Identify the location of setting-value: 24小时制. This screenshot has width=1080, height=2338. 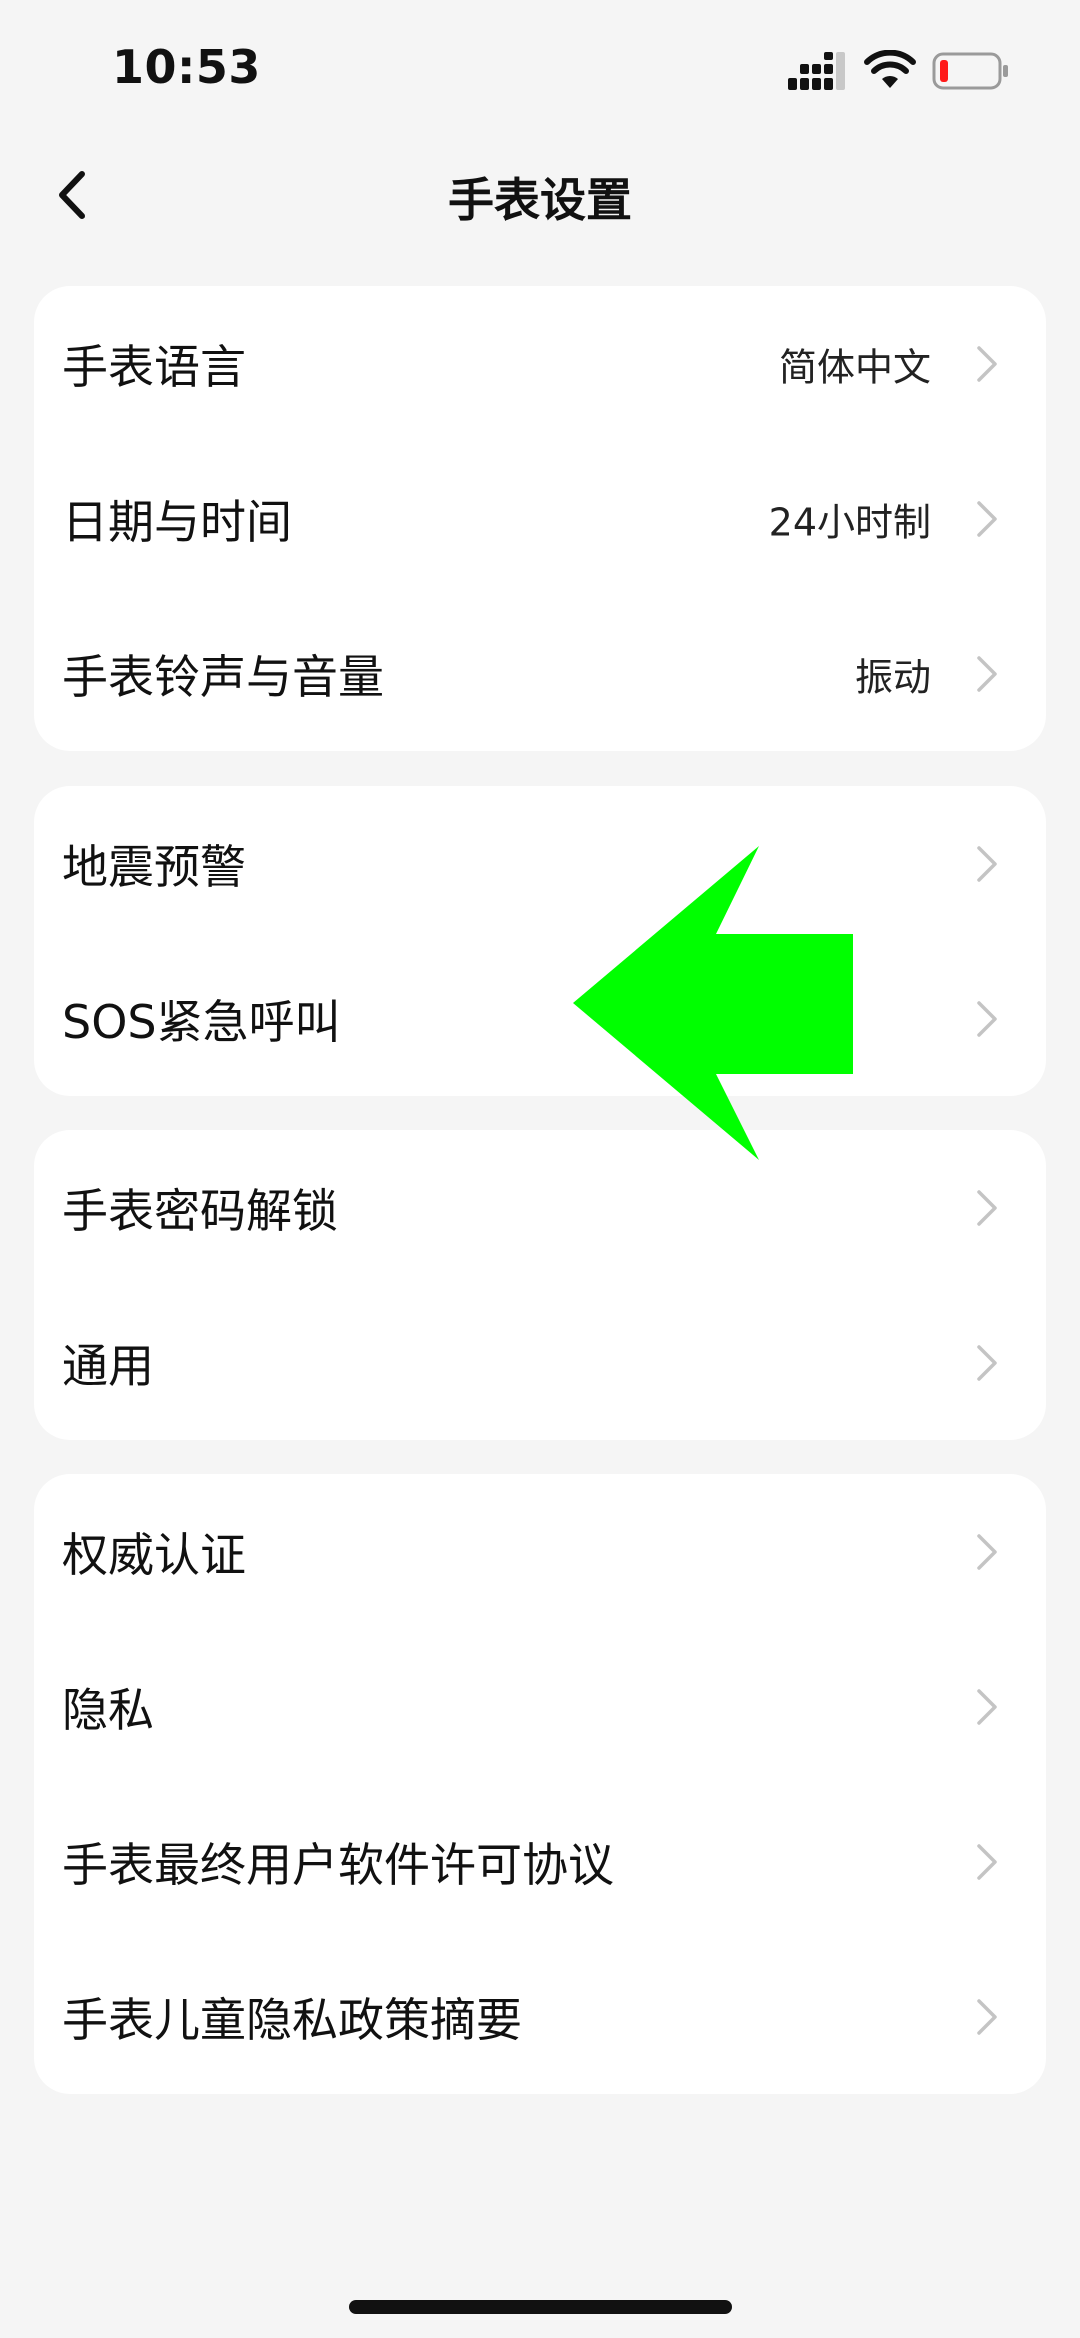
(849, 522).